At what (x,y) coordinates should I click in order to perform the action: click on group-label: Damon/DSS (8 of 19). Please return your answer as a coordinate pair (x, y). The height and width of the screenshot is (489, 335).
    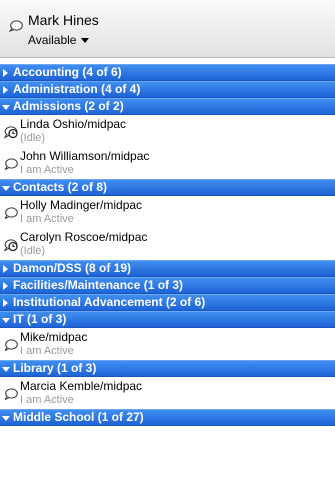
    Looking at the image, I should click on (72, 268).